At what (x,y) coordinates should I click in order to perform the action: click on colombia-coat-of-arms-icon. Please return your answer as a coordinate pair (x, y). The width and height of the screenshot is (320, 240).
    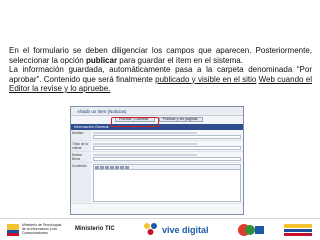
    Looking at the image, I should click on (13, 230).